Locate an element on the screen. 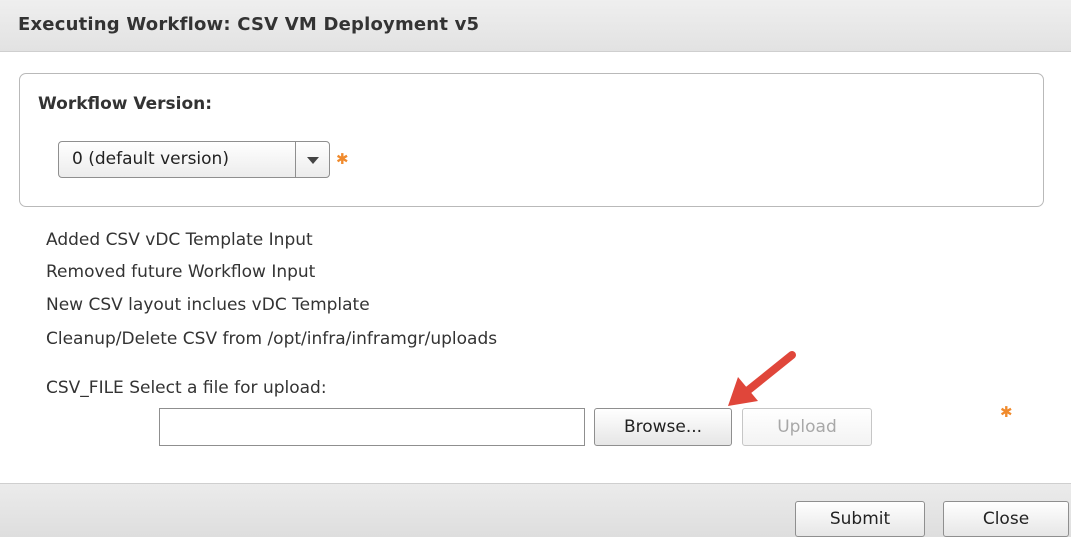  description-line: New CSV layout inclues vDC Template is located at coordinates (208, 305).